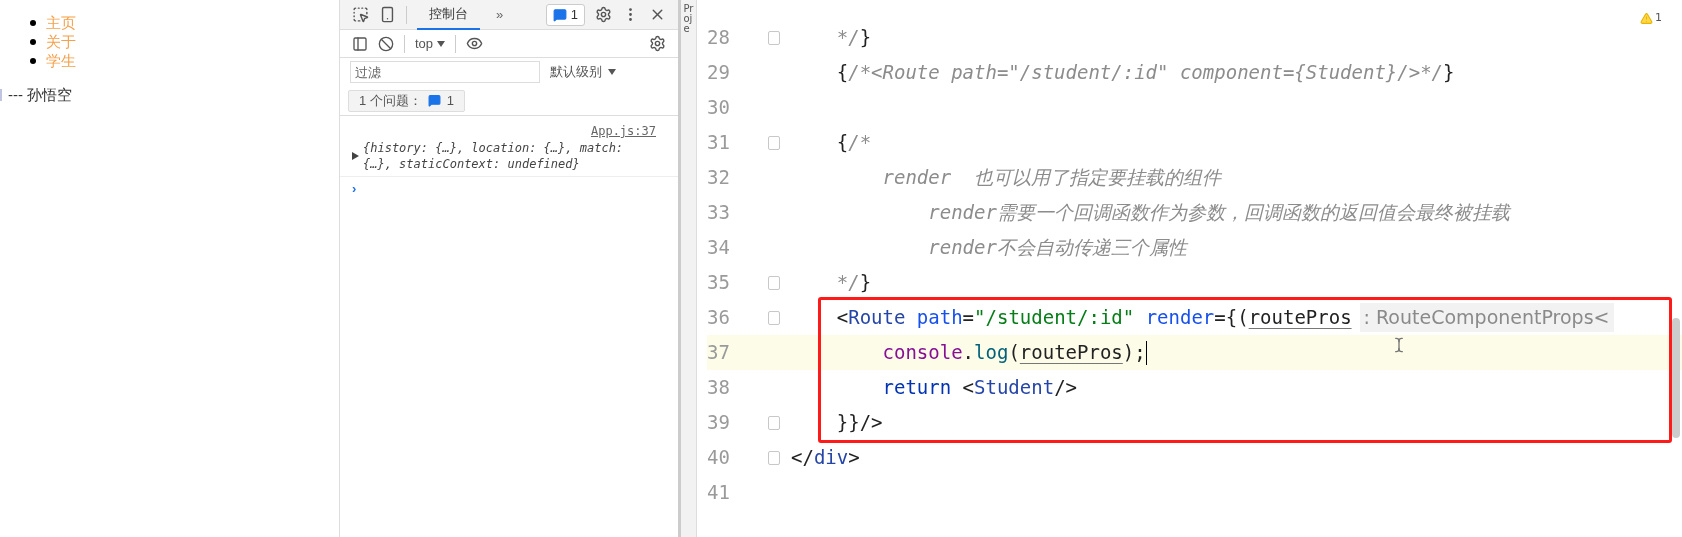 This screenshot has height=537, width=1682. Describe the element at coordinates (719, 143) in the screenshot. I see `line-number: 31` at that location.